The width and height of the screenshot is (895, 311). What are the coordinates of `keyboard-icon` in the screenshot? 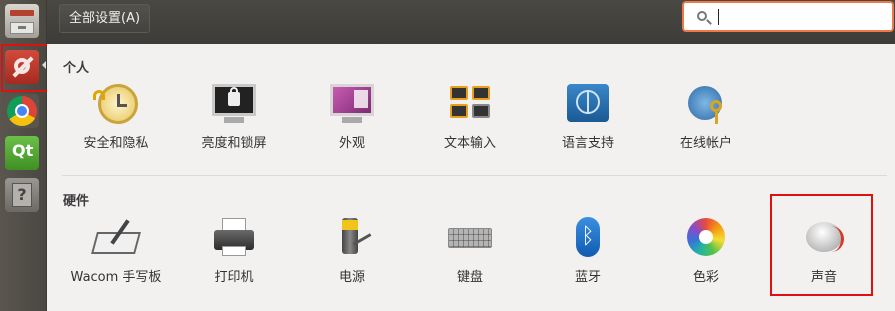 It's located at (470, 239).